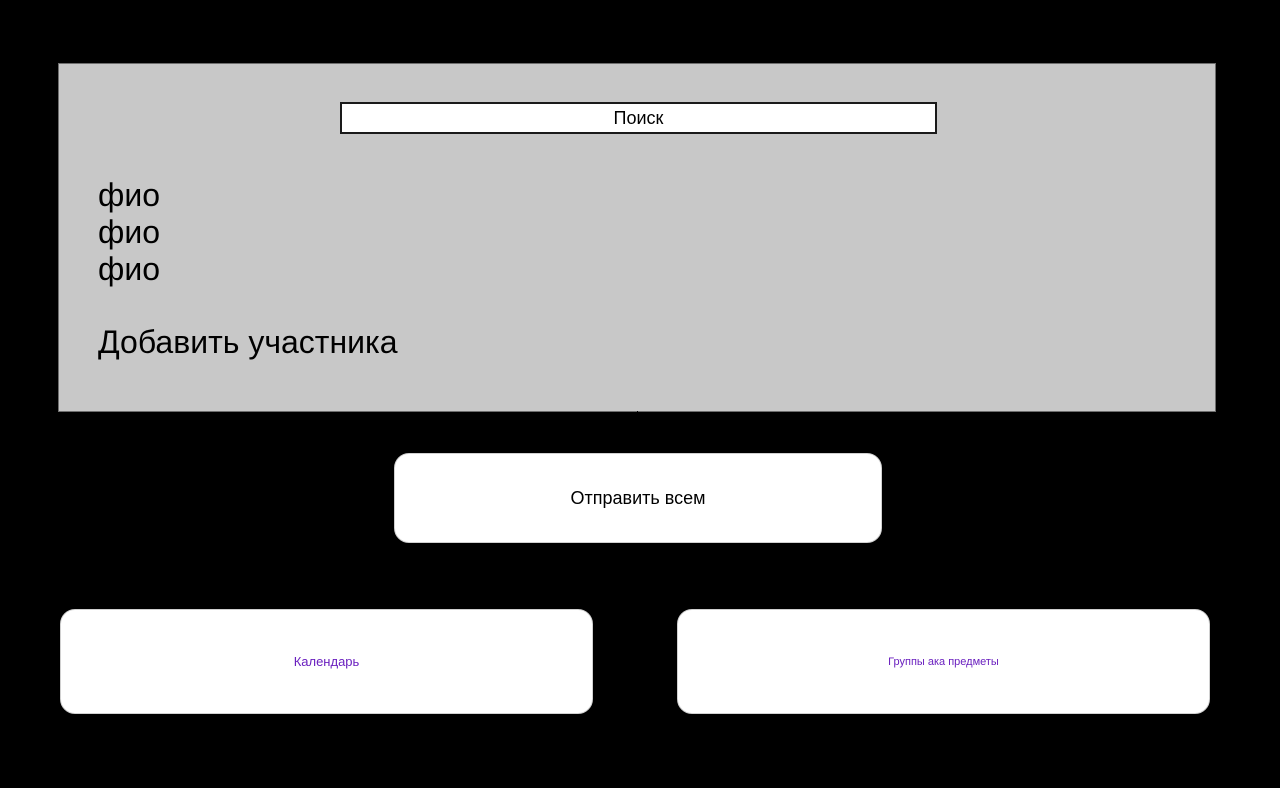 The image size is (1280, 788). I want to click on search-input, so click(638, 118).